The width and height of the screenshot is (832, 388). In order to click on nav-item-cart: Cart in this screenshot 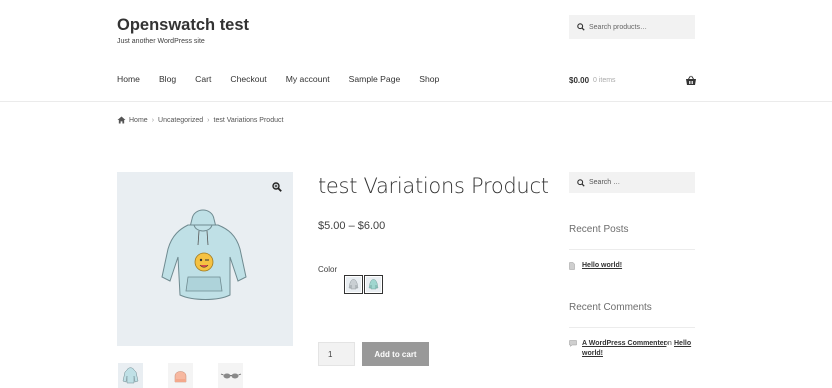, I will do `click(203, 79)`.